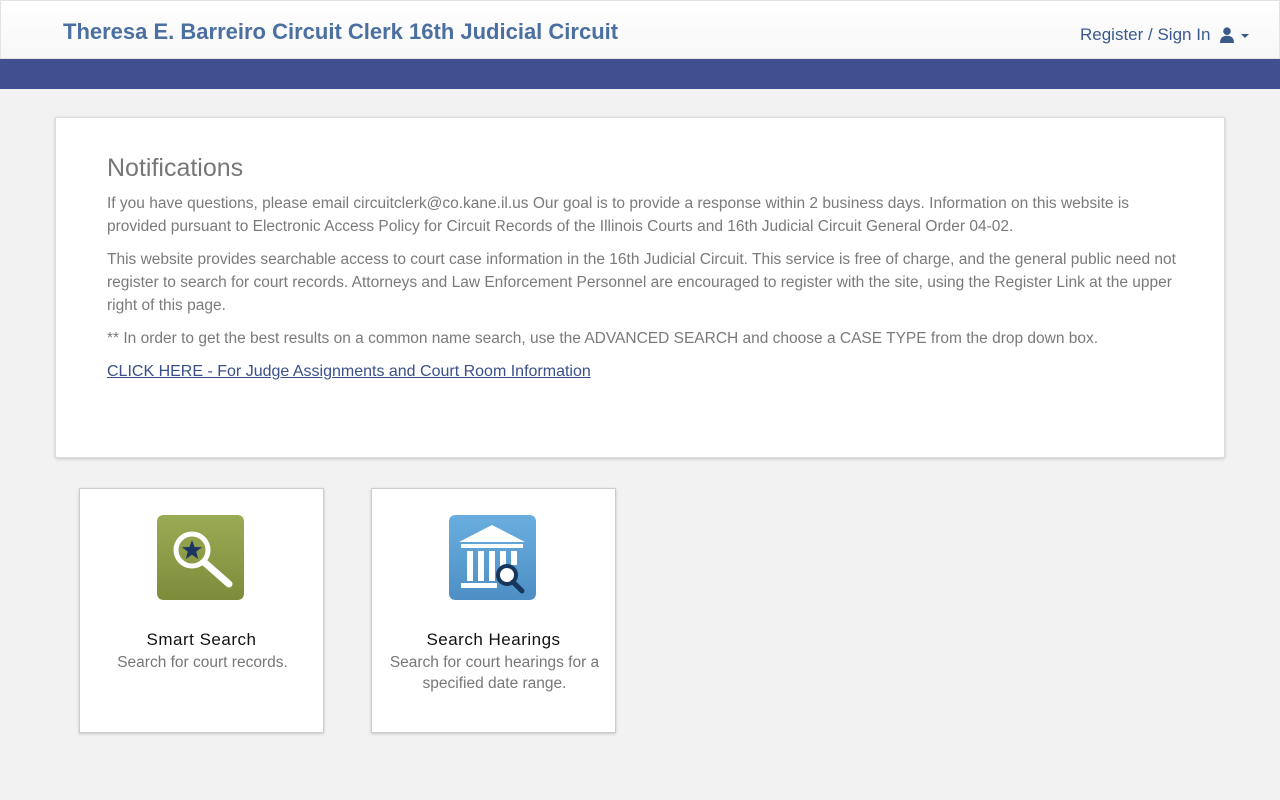 This screenshot has width=1280, height=800. What do you see at coordinates (493, 639) in the screenshot?
I see `search-hearings-title: Search Hearings` at bounding box center [493, 639].